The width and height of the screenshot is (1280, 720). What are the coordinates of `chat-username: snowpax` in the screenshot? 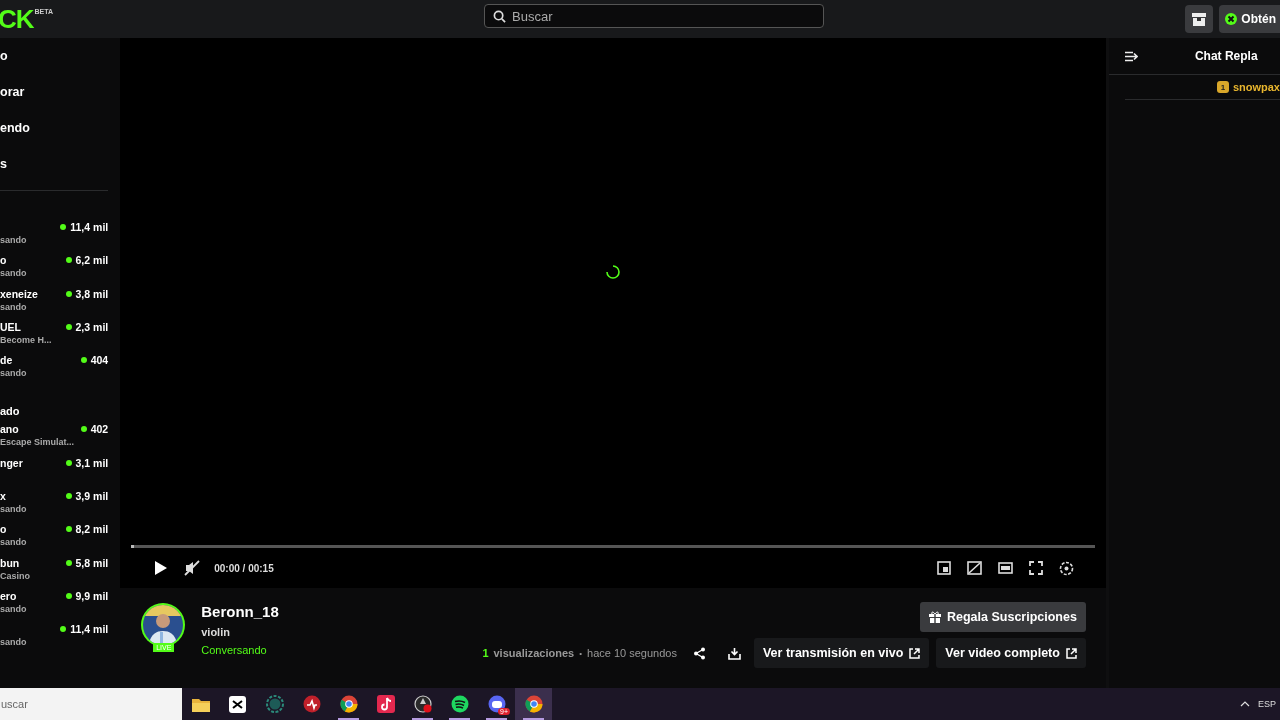 It's located at (1256, 87).